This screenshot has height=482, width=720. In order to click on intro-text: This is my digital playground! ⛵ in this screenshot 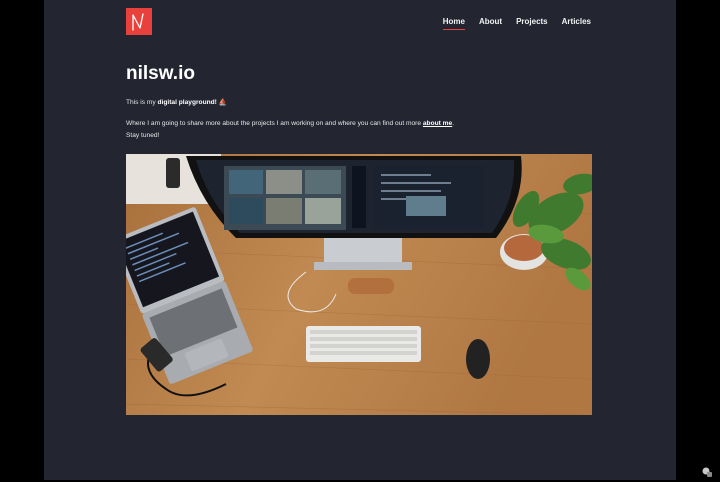, I will do `click(176, 102)`.